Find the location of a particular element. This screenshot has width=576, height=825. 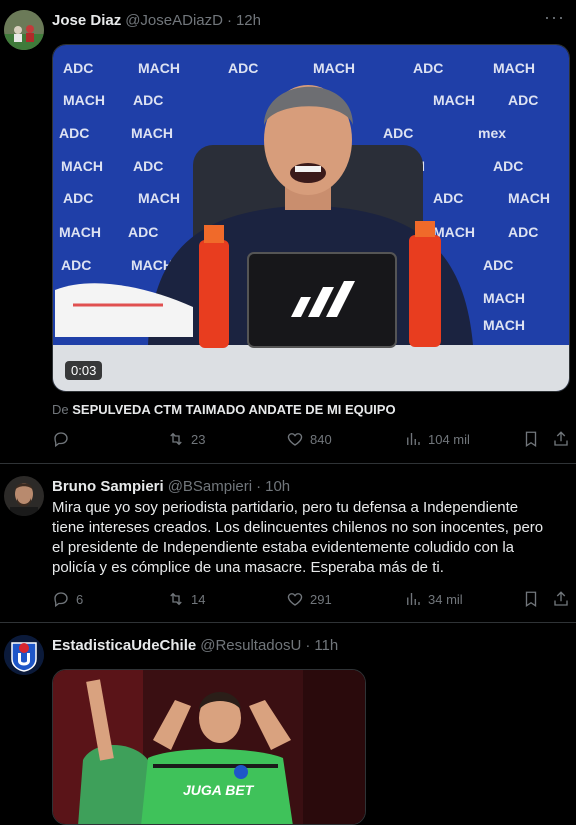

views-count: 104 mil is located at coordinates (449, 439).